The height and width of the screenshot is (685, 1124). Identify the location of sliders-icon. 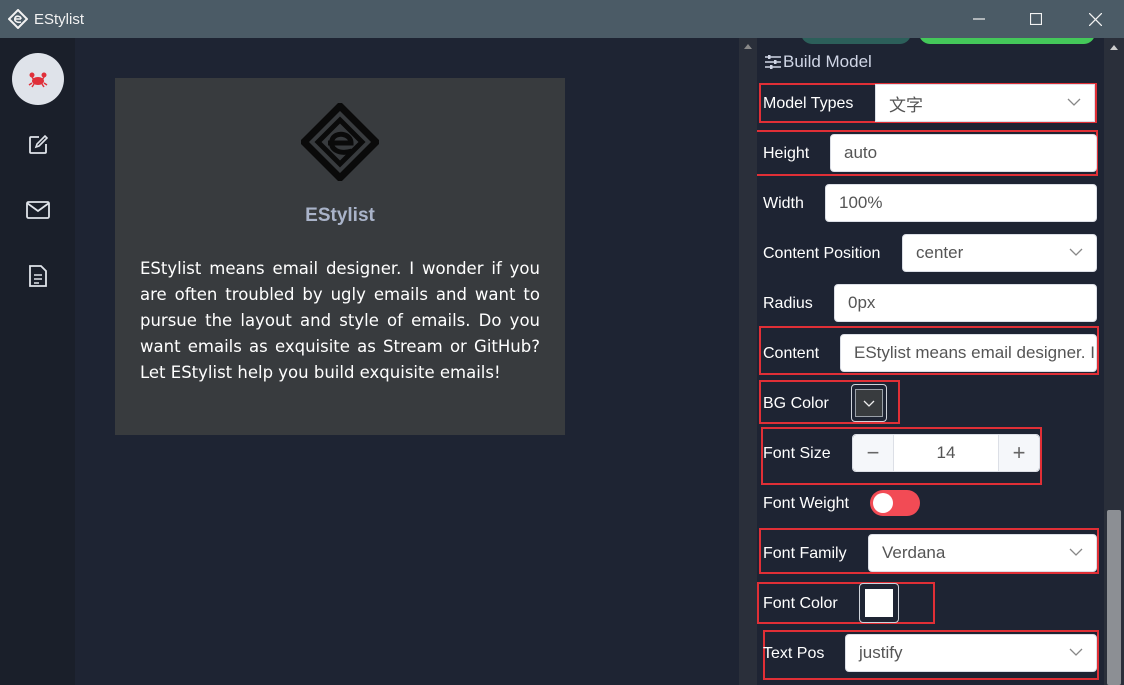
(773, 62).